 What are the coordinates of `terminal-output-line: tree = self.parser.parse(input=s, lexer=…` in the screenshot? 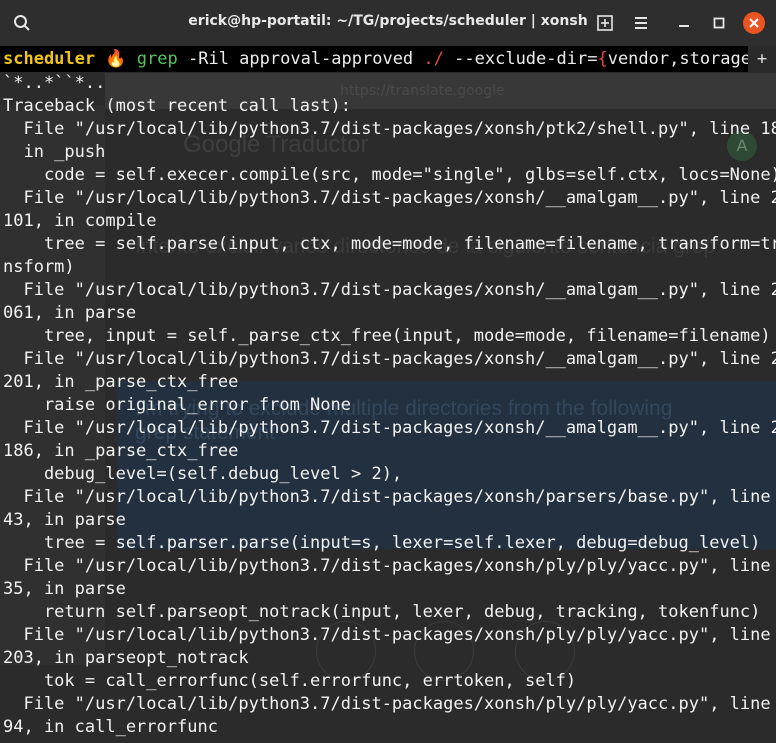 It's located at (382, 543).